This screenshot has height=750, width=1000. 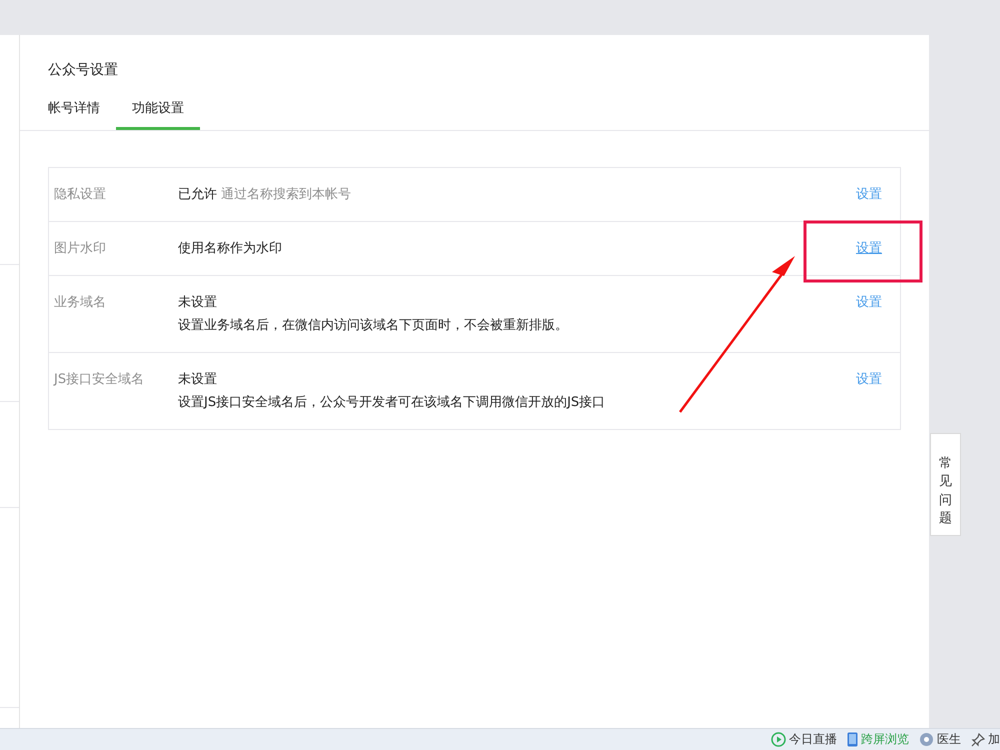 What do you see at coordinates (80, 249) in the screenshot?
I see `setting-label: 图片水印` at bounding box center [80, 249].